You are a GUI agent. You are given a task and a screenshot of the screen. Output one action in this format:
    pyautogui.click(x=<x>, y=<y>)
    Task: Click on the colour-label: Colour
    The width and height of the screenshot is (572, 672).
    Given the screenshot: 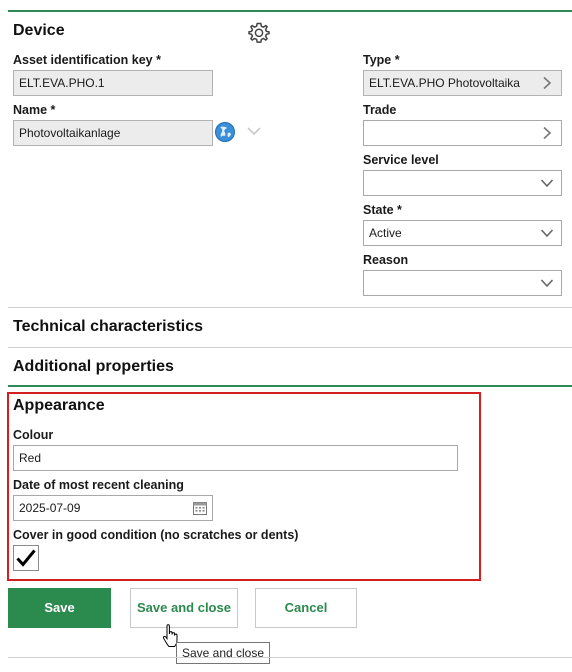 What is the action you would take?
    pyautogui.click(x=33, y=435)
    